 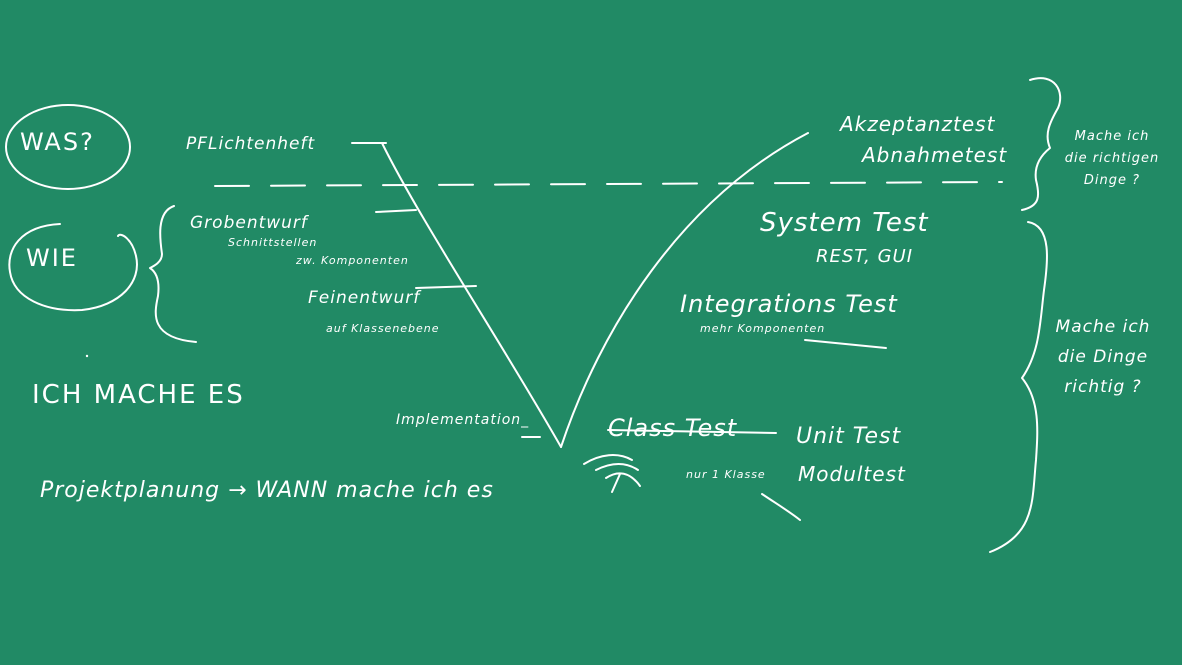 I want to click on klasse-arrow, so click(x=781, y=507).